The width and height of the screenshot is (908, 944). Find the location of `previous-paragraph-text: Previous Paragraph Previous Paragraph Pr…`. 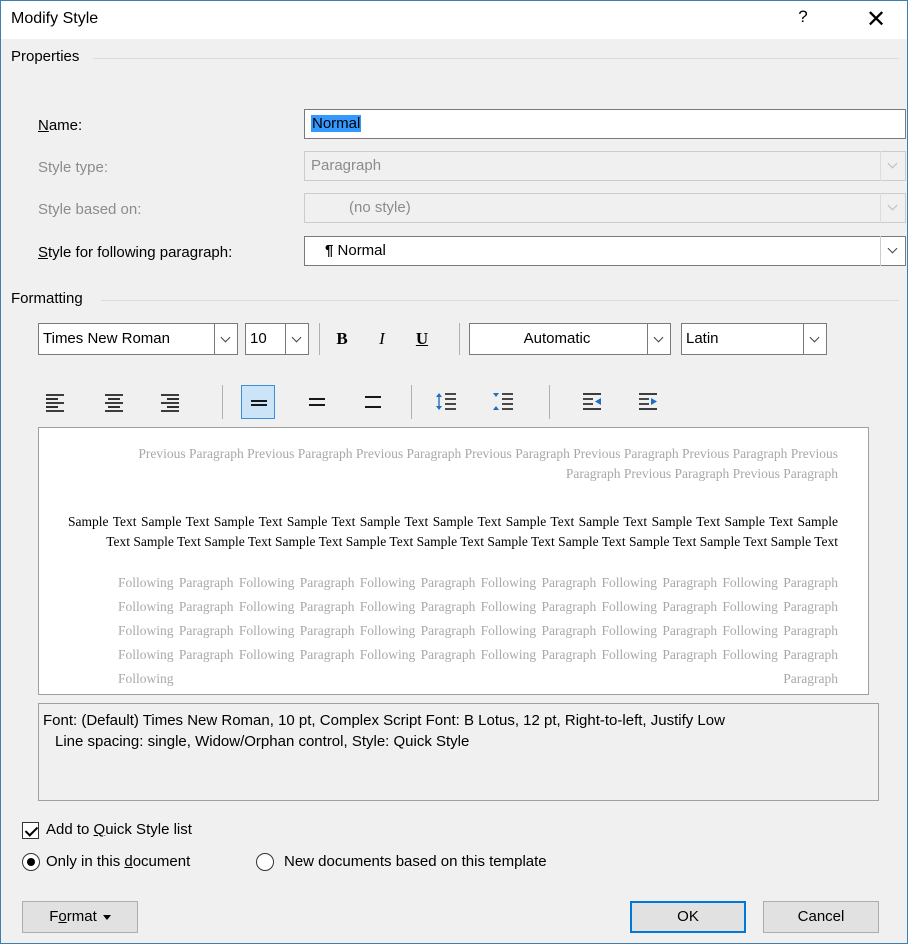

previous-paragraph-text: Previous Paragraph Previous Paragraph Pr… is located at coordinates (488, 463).